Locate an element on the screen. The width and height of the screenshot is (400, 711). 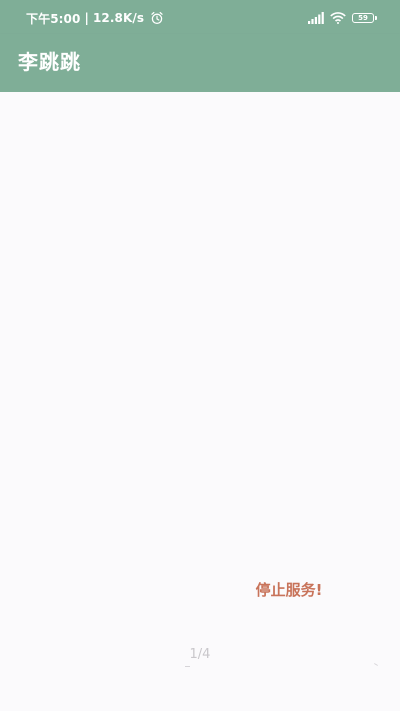
stop-service-button: 停止服务! is located at coordinates (289, 590).